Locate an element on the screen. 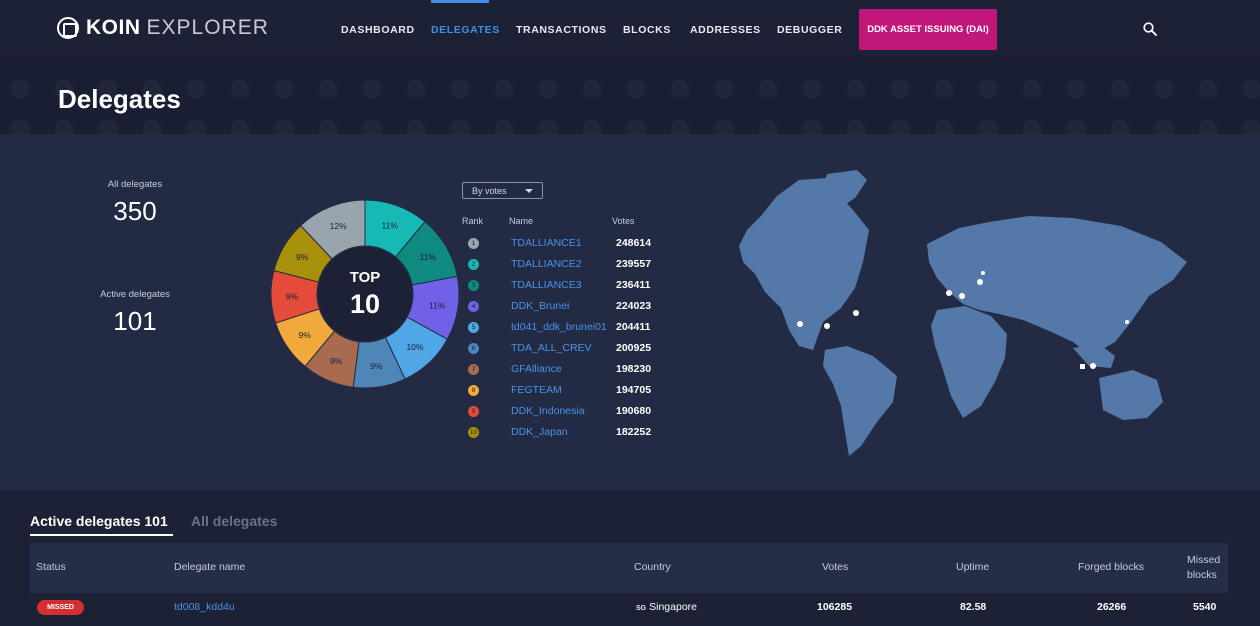 The image size is (1260, 626). rank-badge: 8 is located at coordinates (473, 390).